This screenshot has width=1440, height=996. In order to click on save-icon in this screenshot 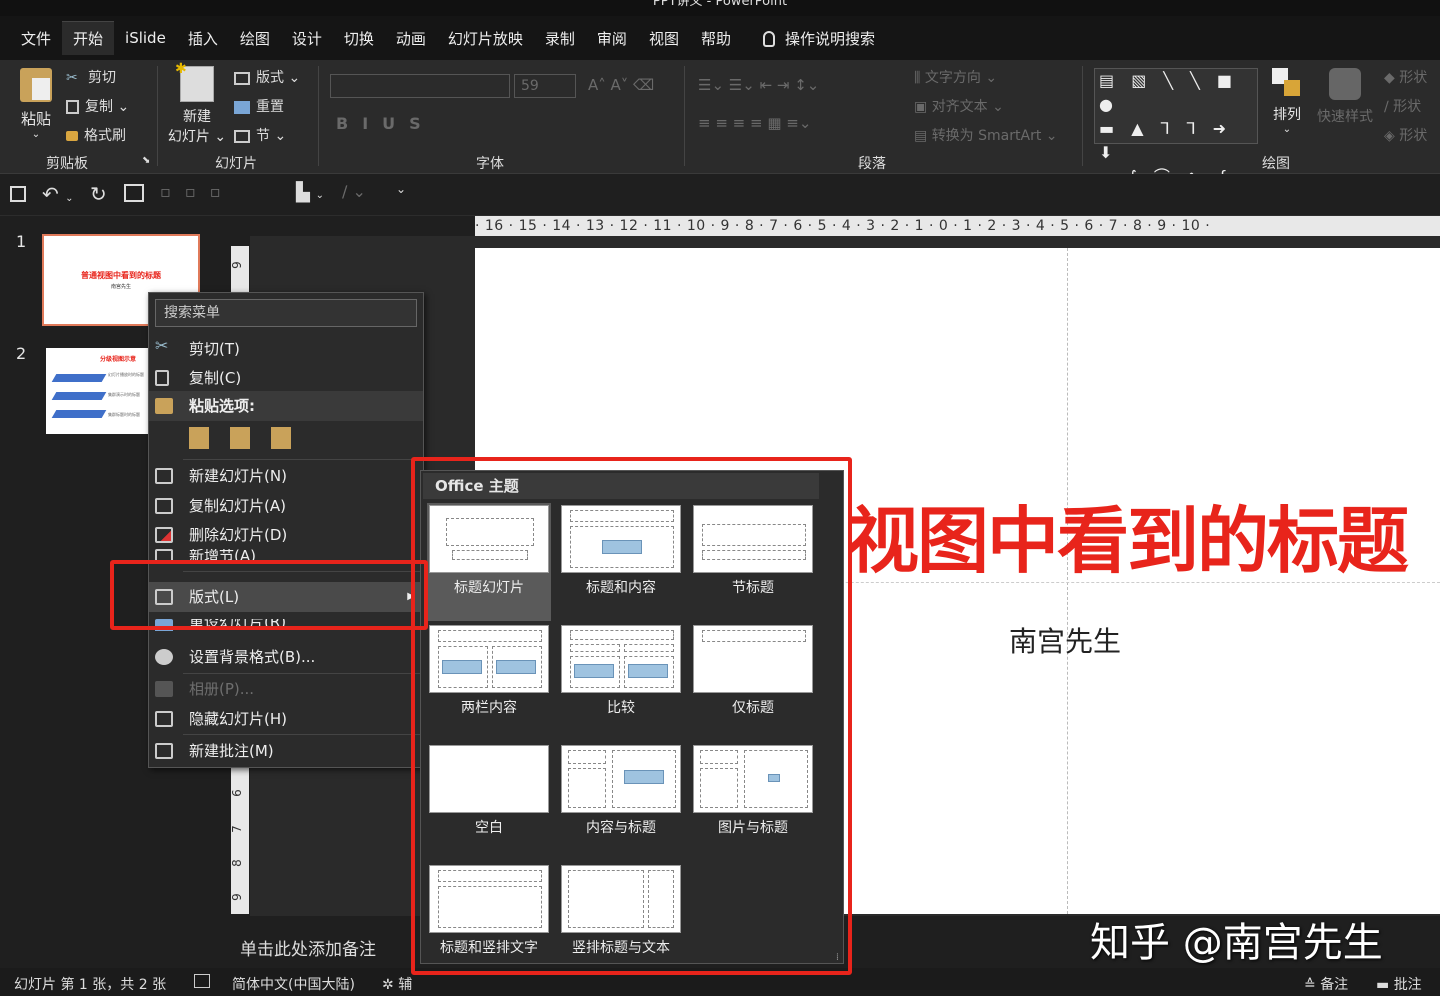, I will do `click(18, 194)`.